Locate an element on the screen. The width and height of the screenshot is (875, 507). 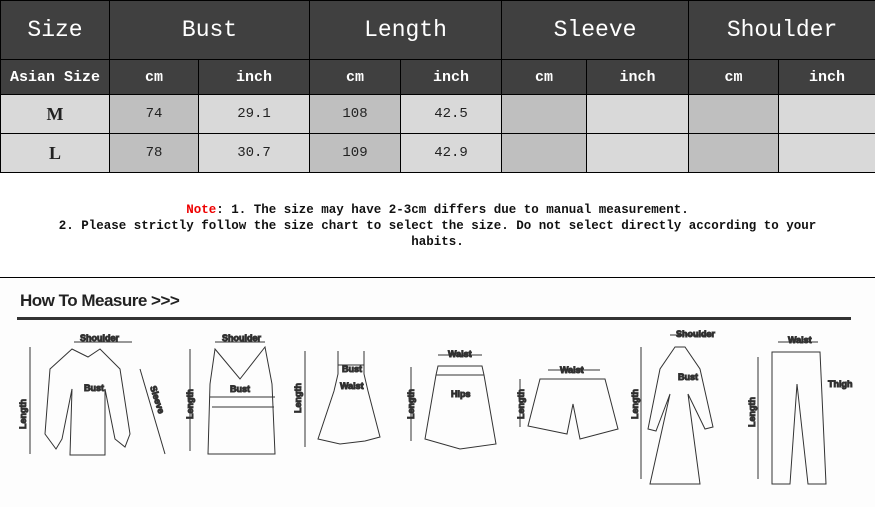
measure-label: Thigh is located at coordinates (840, 384).